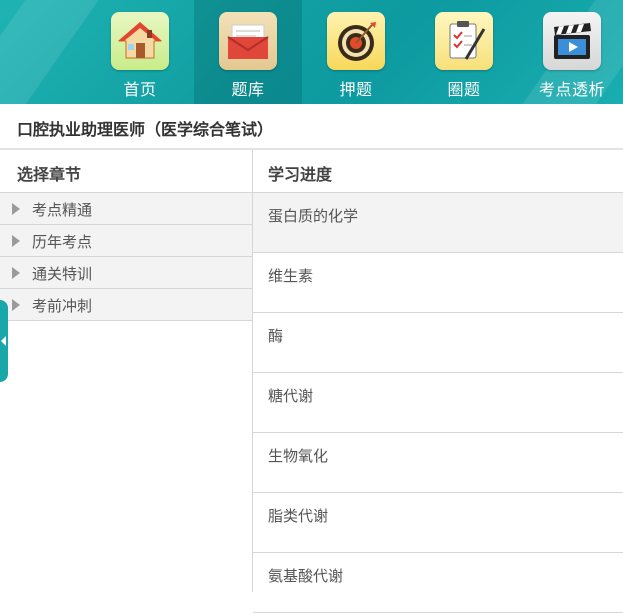 Image resolution: width=623 pixels, height=613 pixels. I want to click on nav-label-circle: 圈题, so click(464, 89).